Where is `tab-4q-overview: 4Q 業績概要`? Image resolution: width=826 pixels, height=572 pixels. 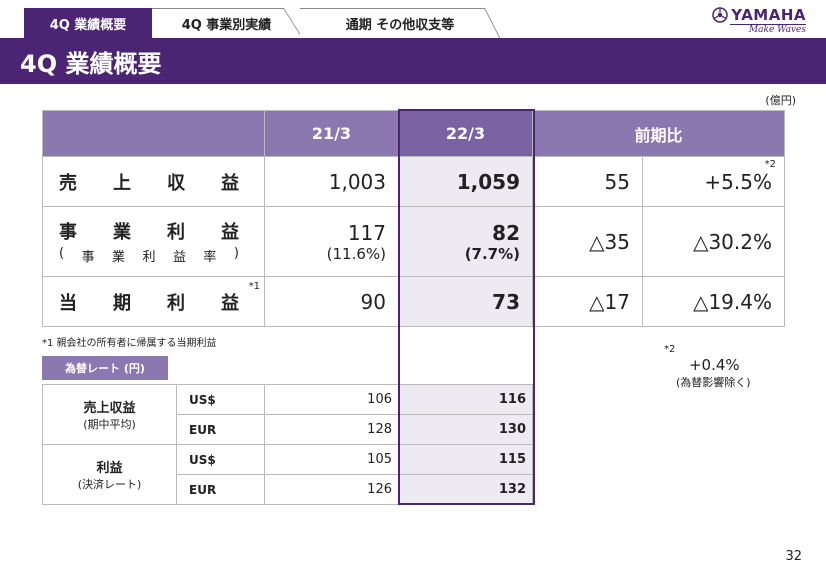
tab-4q-overview: 4Q 業績概要 is located at coordinates (88, 23).